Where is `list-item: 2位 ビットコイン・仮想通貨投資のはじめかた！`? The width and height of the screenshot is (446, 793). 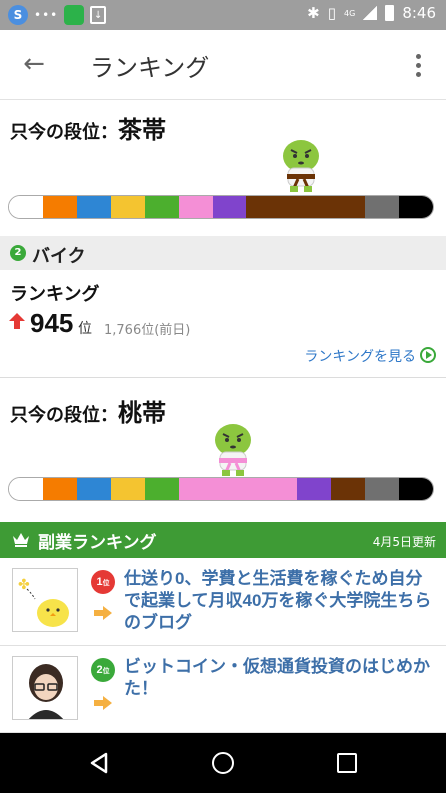 list-item: 2位 ビットコイン・仮想通貨投資のはじめかた！ is located at coordinates (223, 689).